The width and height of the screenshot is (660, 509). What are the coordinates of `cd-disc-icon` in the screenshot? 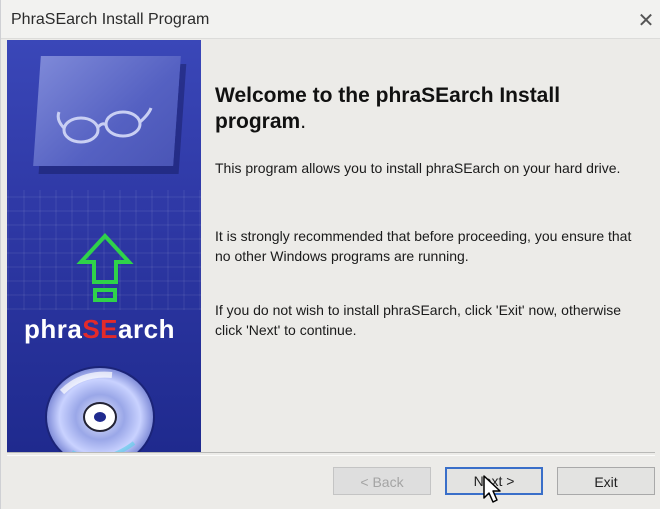 It's located at (100, 409).